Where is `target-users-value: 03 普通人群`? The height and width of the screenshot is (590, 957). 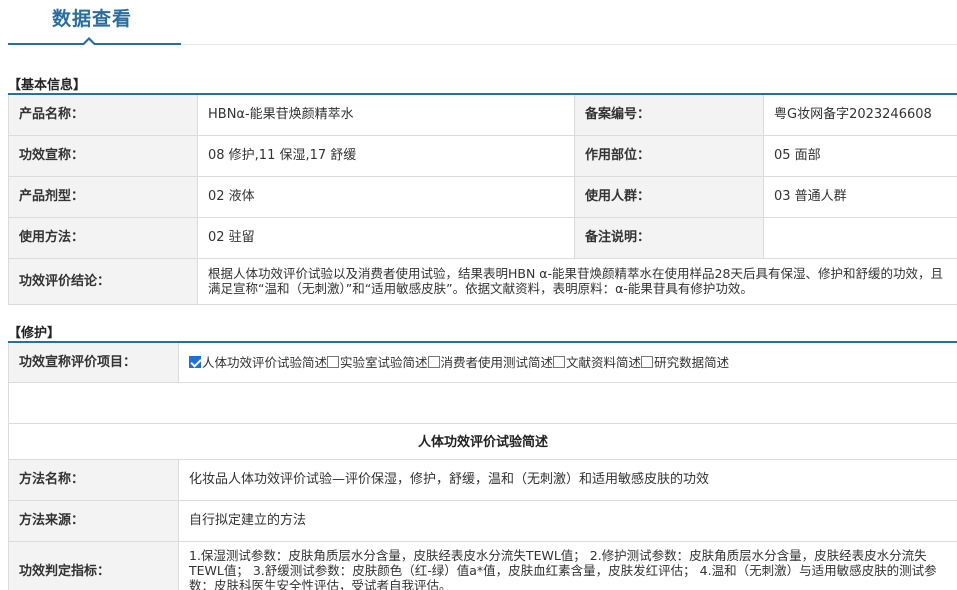
target-users-value: 03 普通人群 is located at coordinates (860, 196).